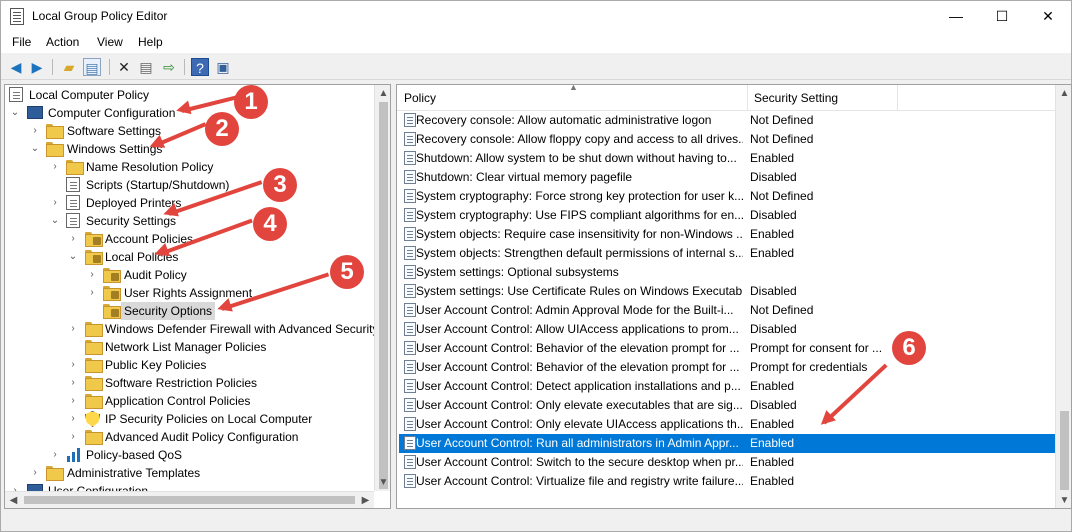 The width and height of the screenshot is (1072, 532). I want to click on policy-table-header: Policy ▲ Security Setting, so click(726, 98).